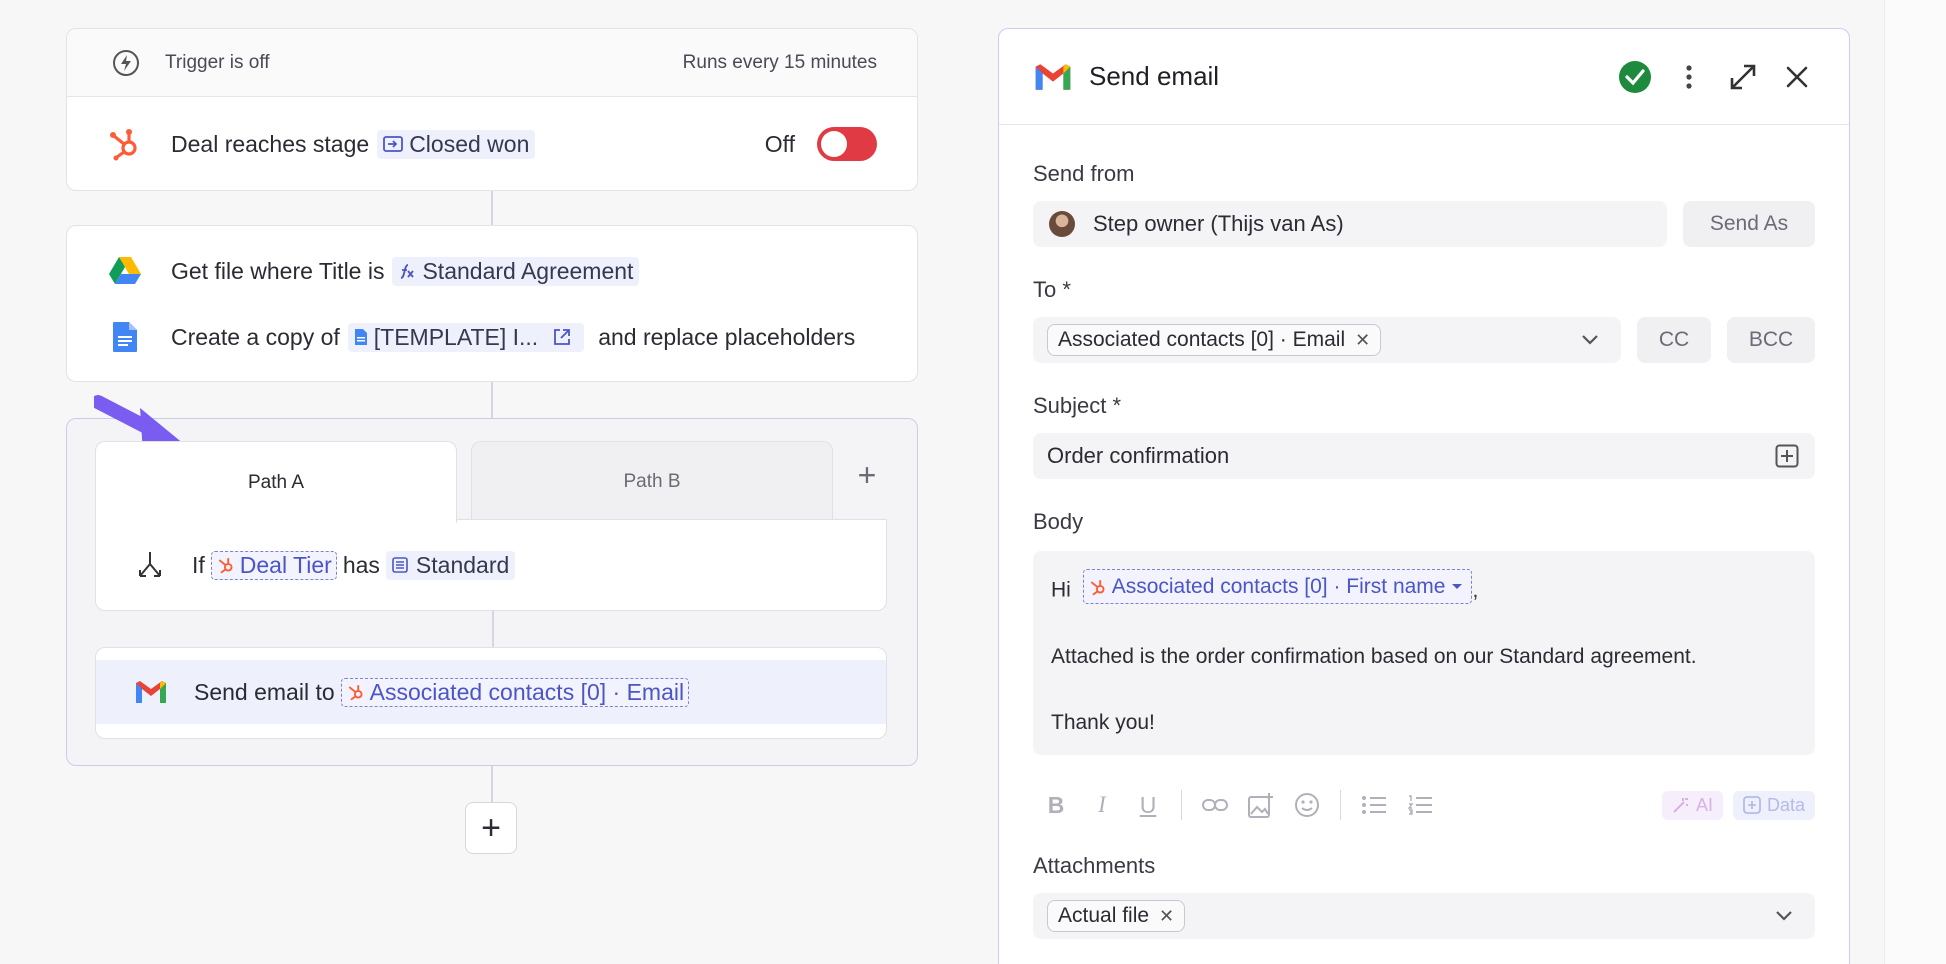 The width and height of the screenshot is (1946, 964). Describe the element at coordinates (1692, 805) in the screenshot. I see `ai-button: AI` at that location.